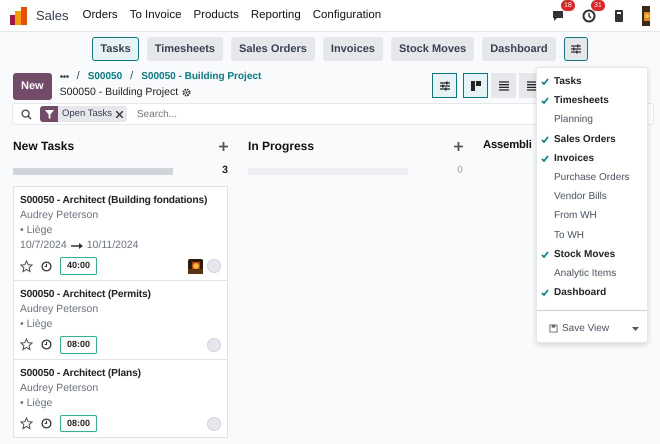  I want to click on smart-button: Timesheets, so click(185, 49).